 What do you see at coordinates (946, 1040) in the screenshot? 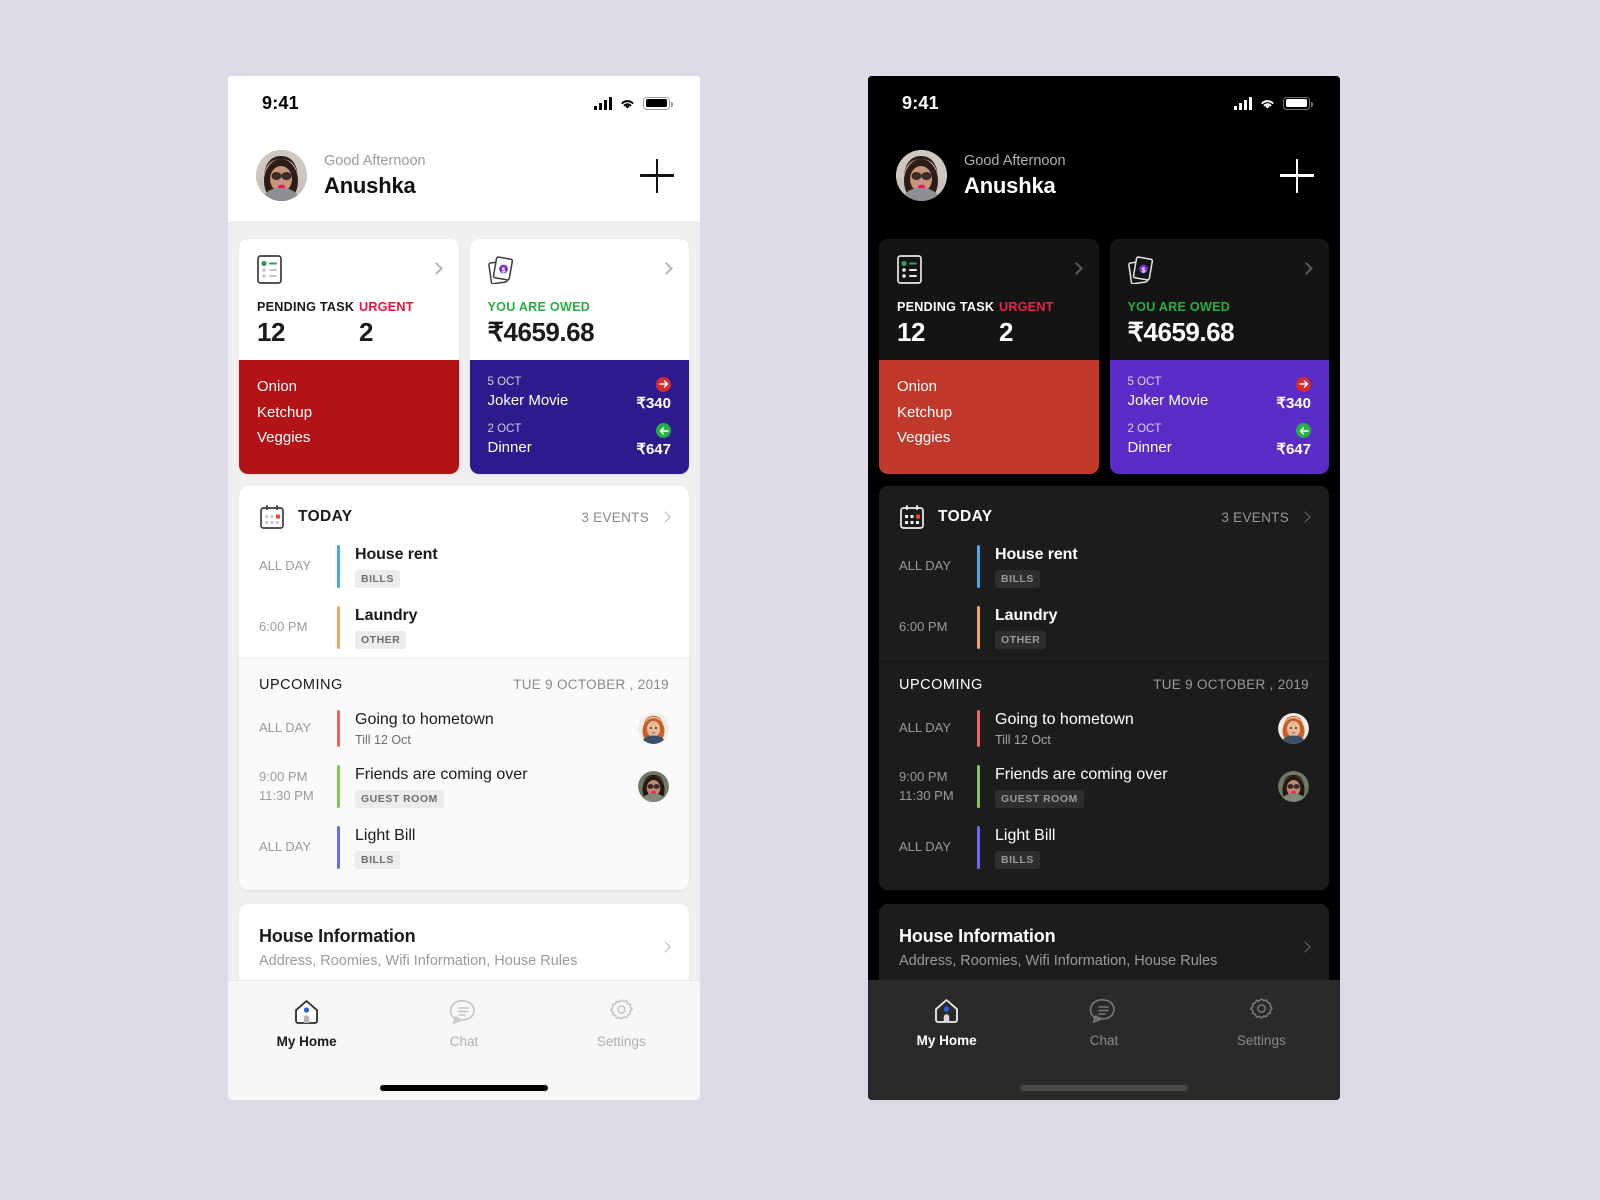
I see `tab-label: My Home` at bounding box center [946, 1040].